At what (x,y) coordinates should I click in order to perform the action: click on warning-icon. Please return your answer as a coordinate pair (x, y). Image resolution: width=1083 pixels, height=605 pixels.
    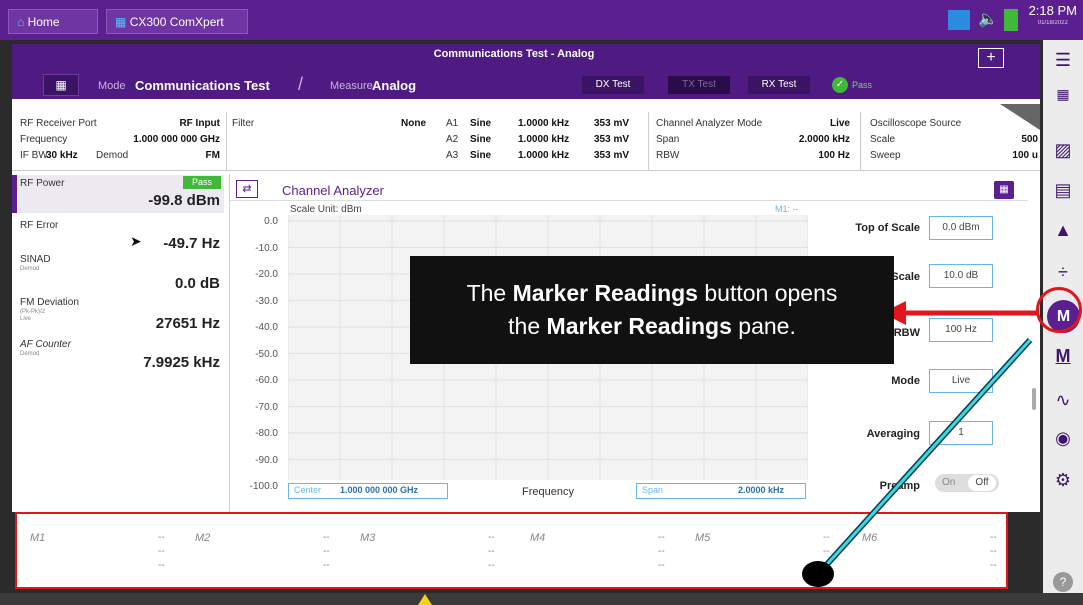
    Looking at the image, I should click on (425, 599).